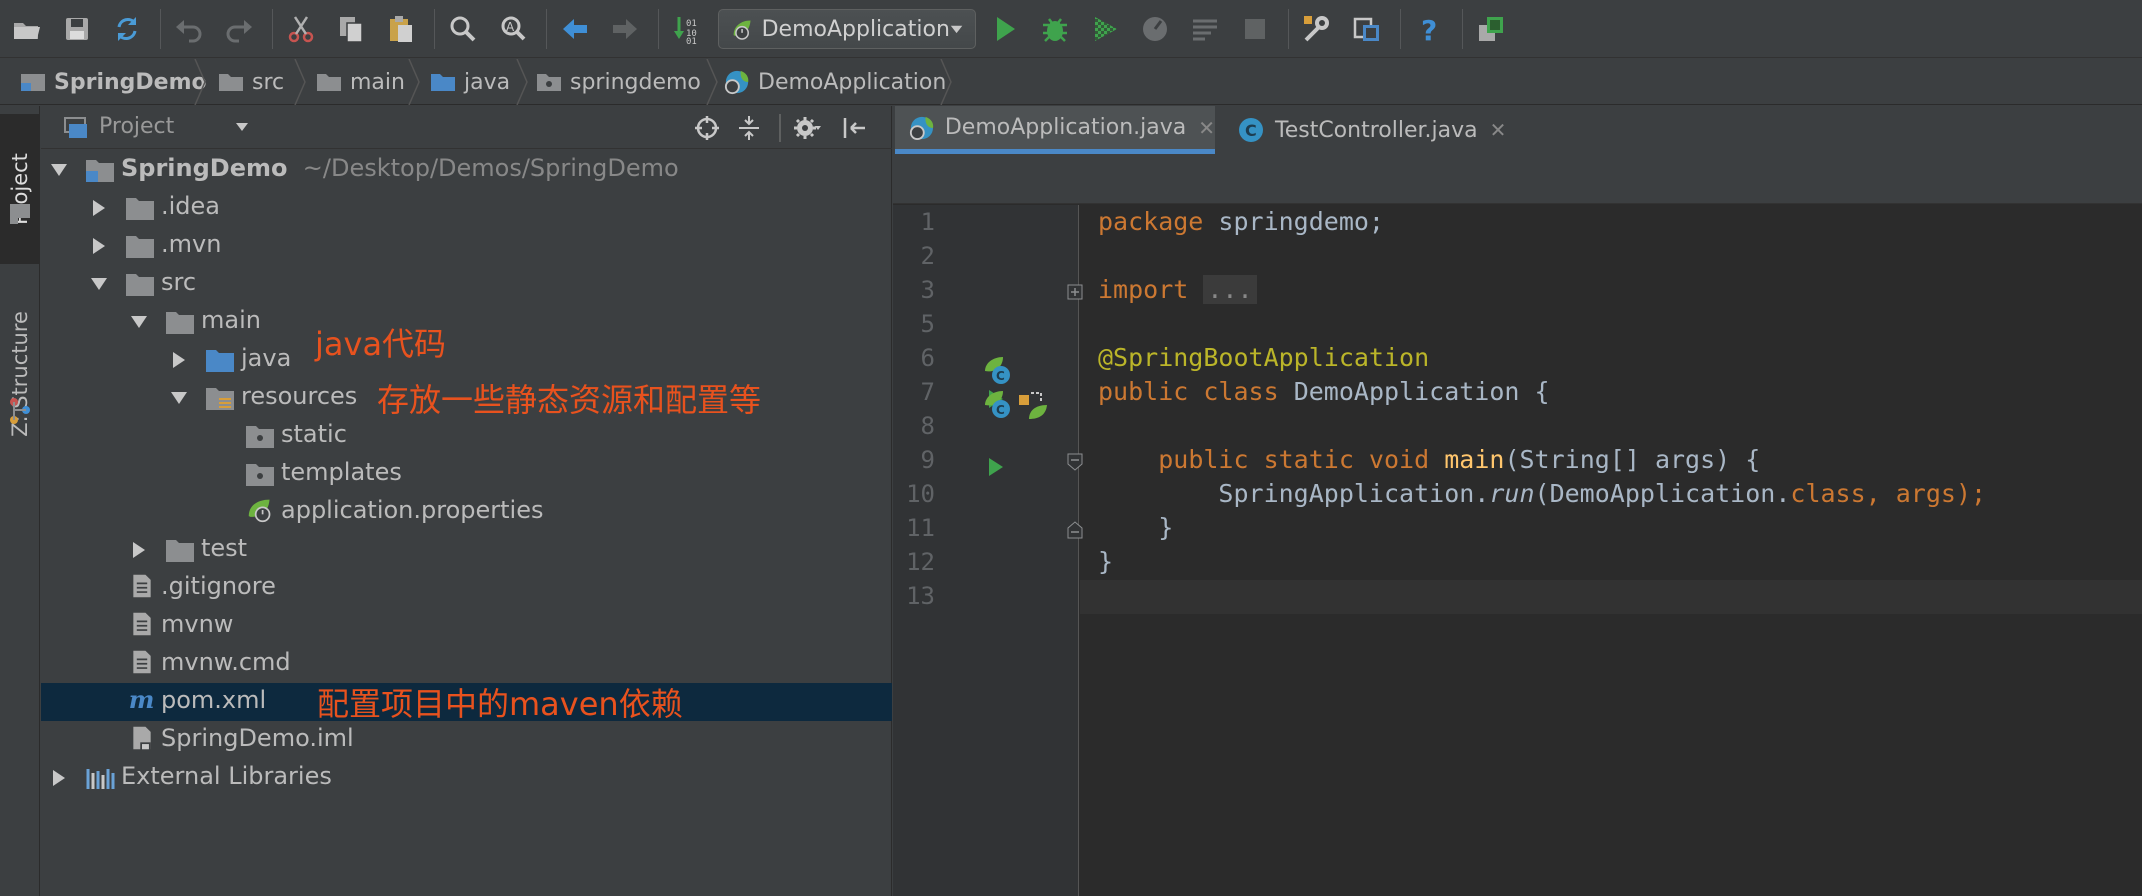 The image size is (2142, 896). Describe the element at coordinates (20, 374) in the screenshot. I see `tab-structure: Z: Structure` at that location.